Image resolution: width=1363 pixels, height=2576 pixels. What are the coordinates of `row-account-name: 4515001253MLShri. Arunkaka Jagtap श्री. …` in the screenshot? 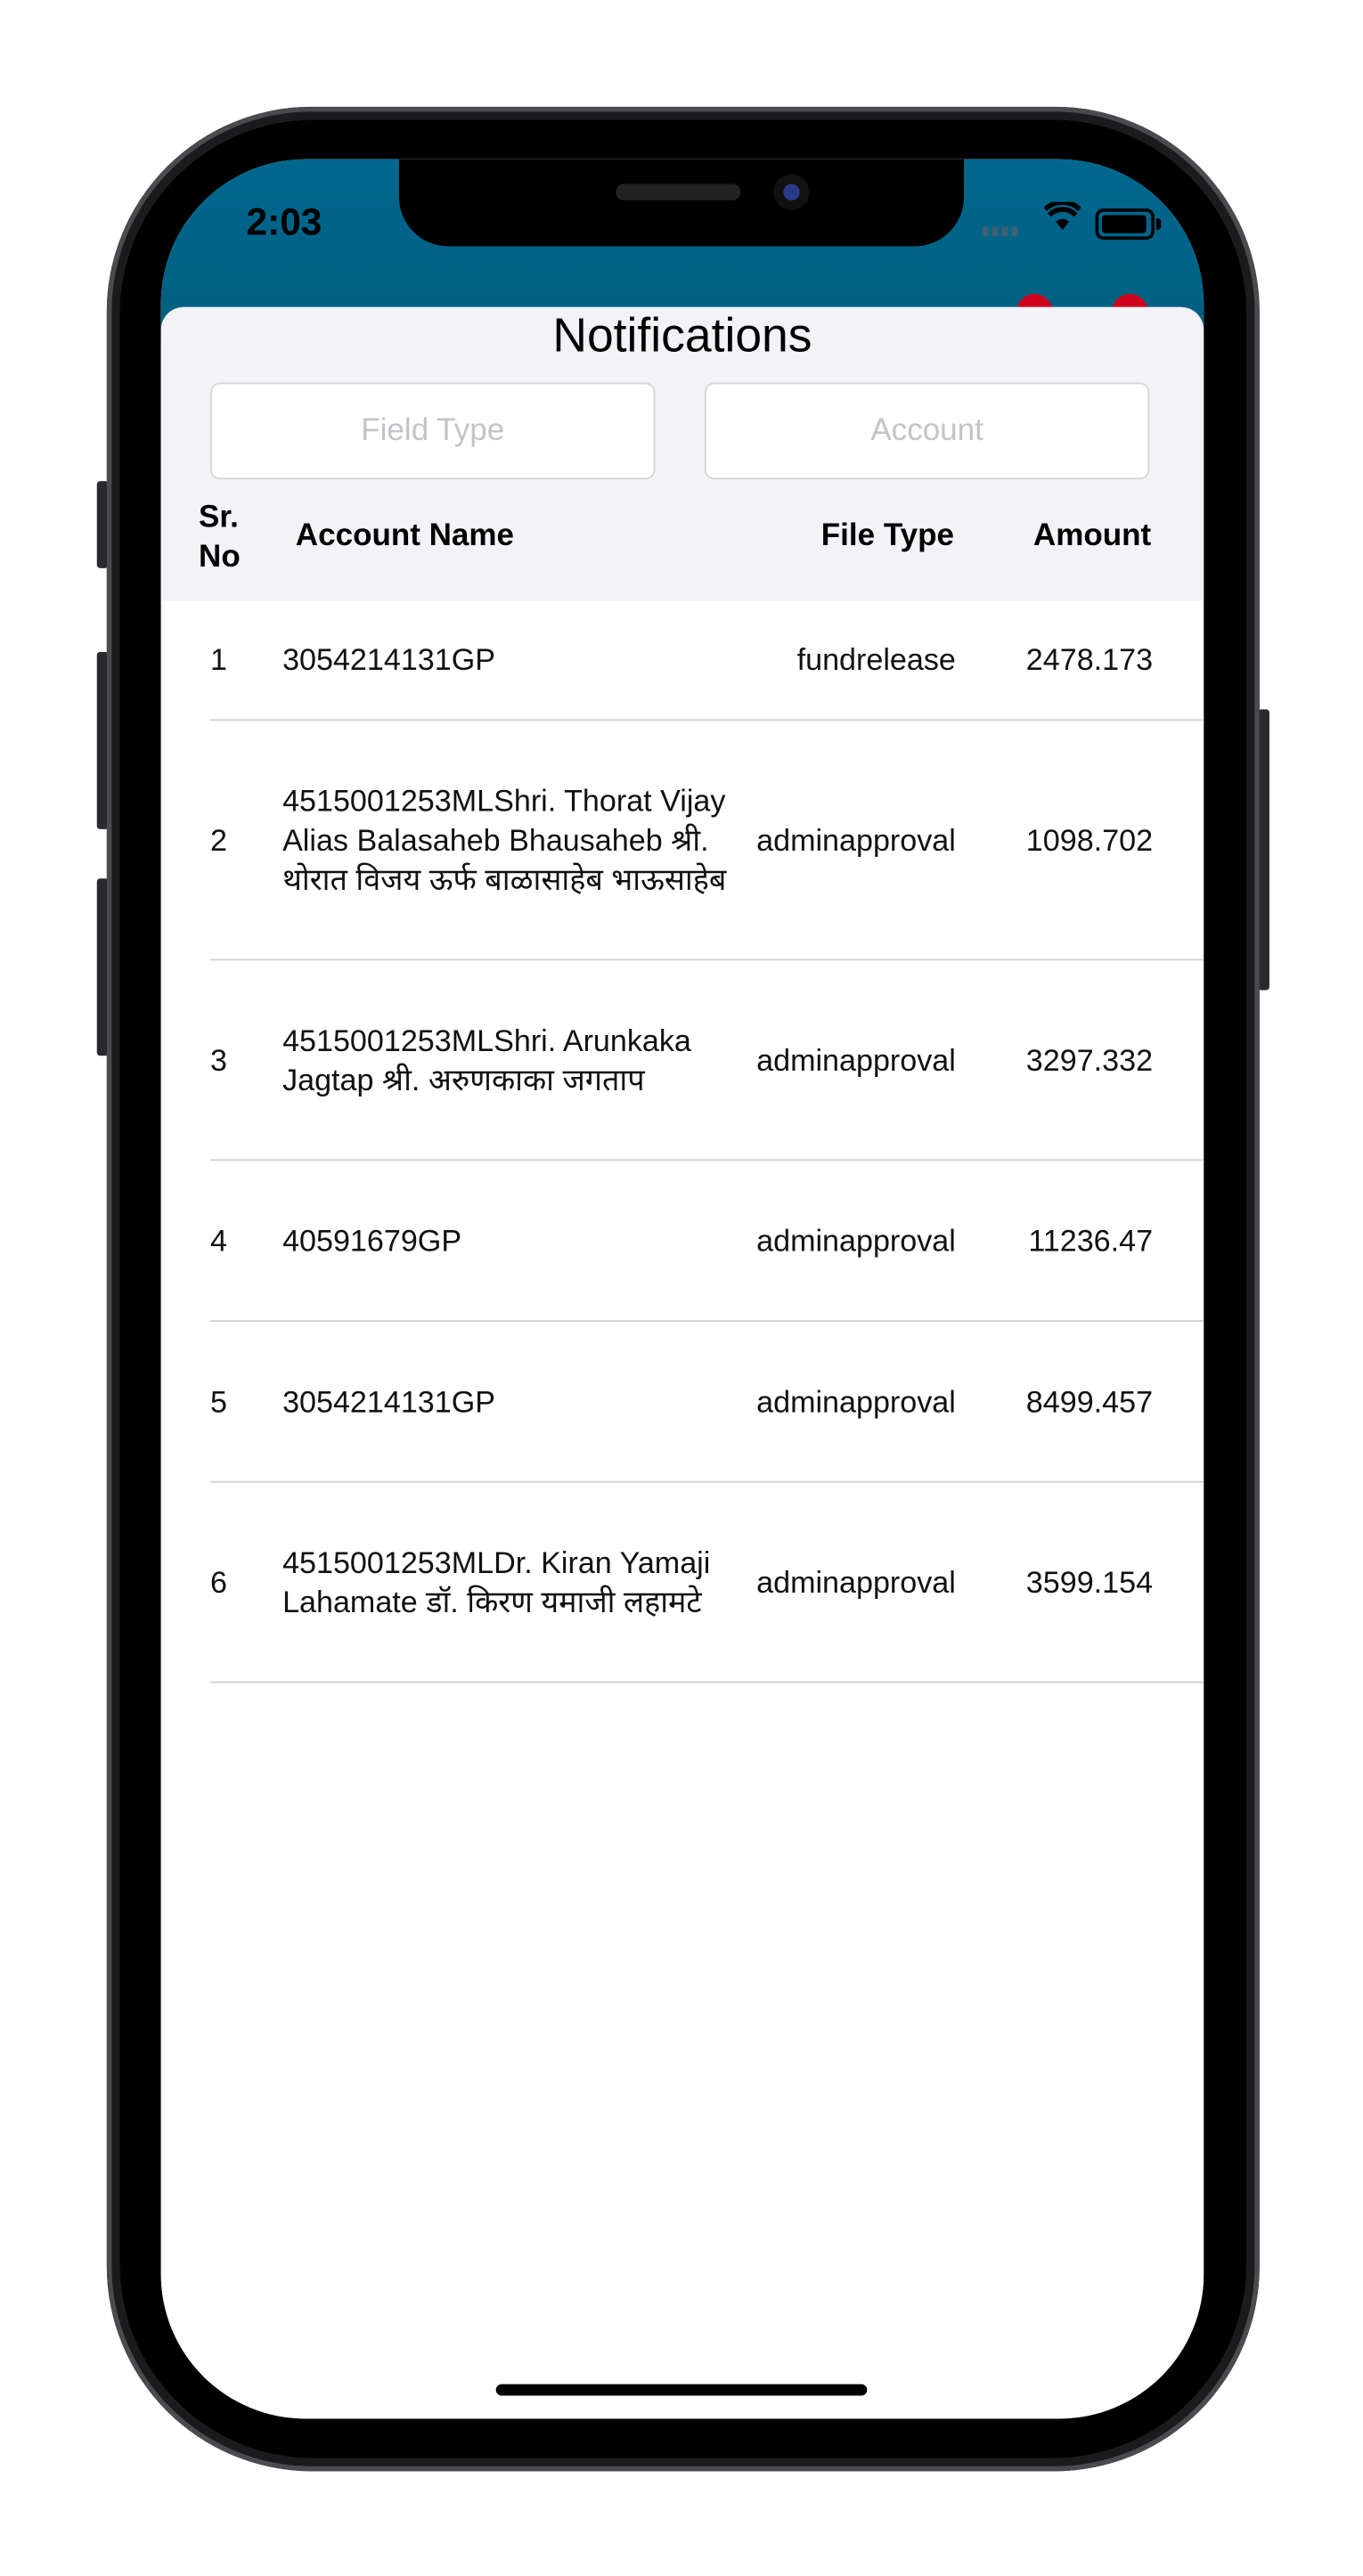 It's located at (486, 1059).